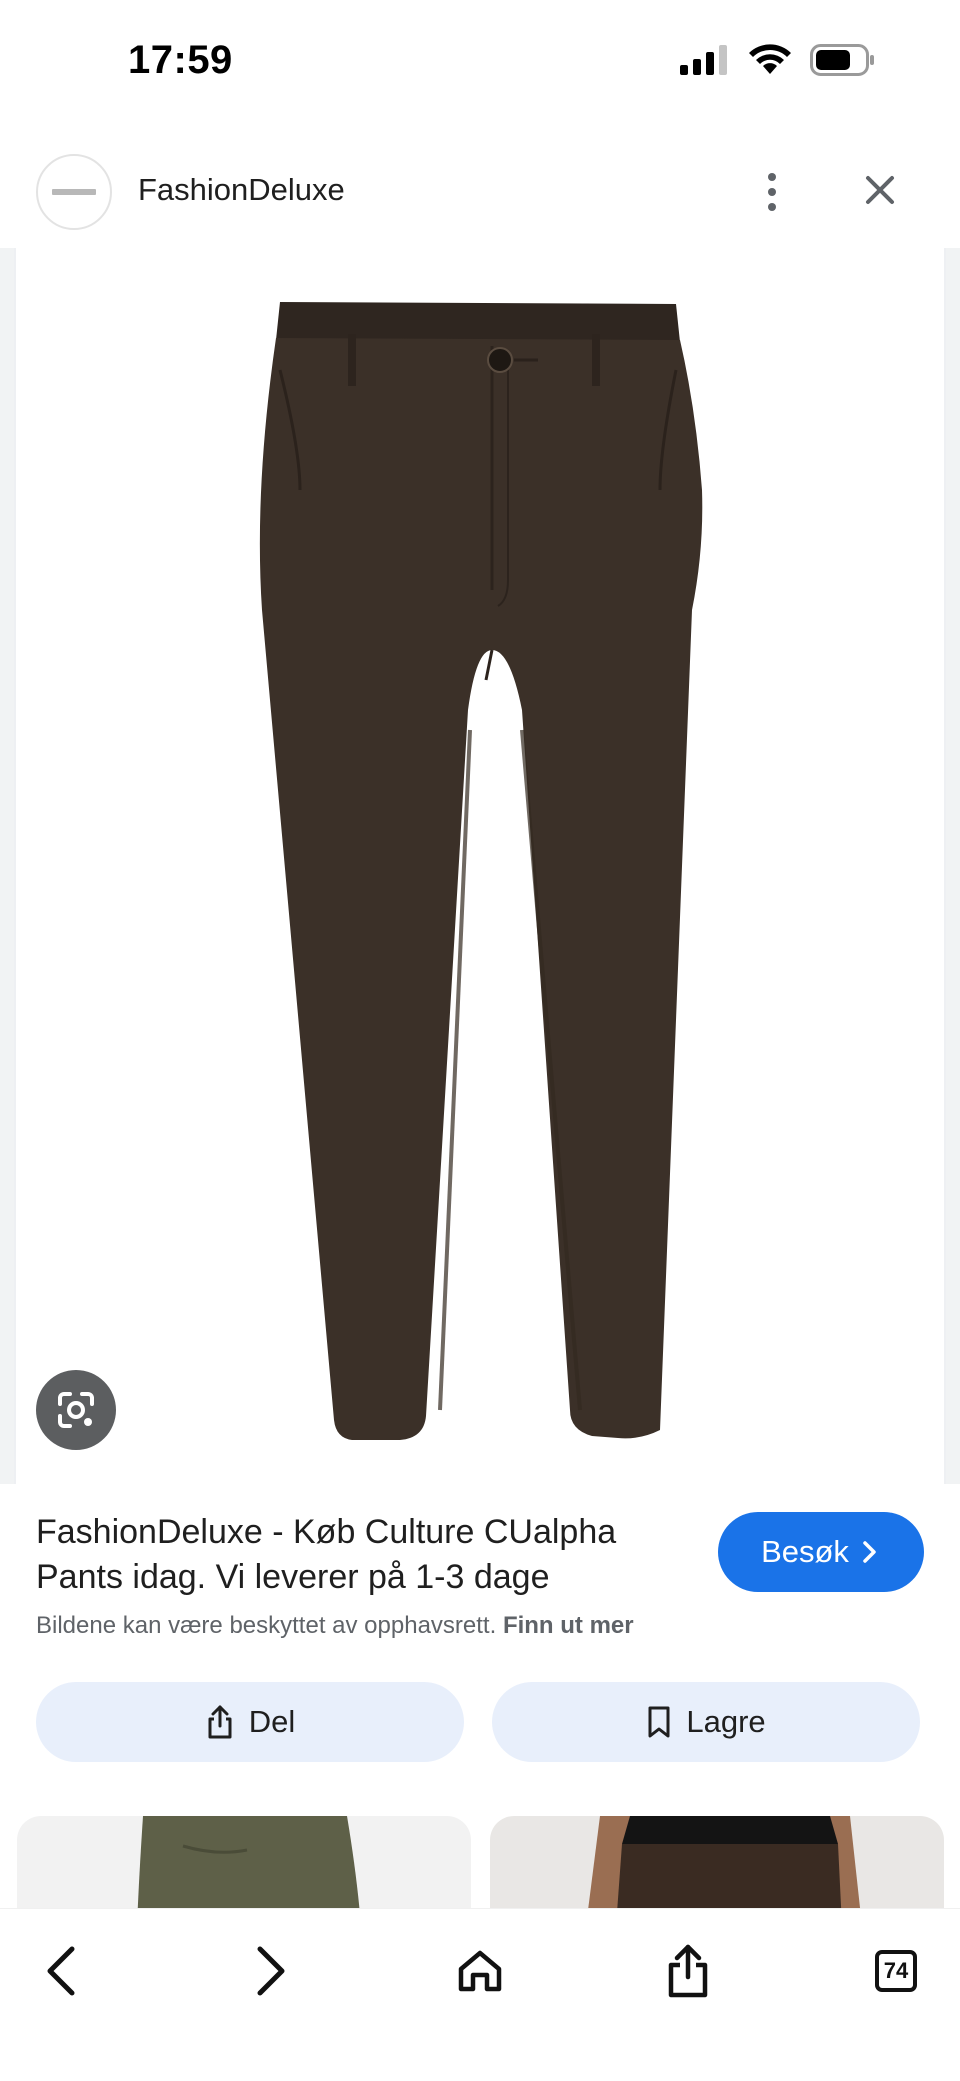 This screenshot has height=2081, width=960. Describe the element at coordinates (272, 1721) in the screenshot. I see `share-button-label: Del` at that location.